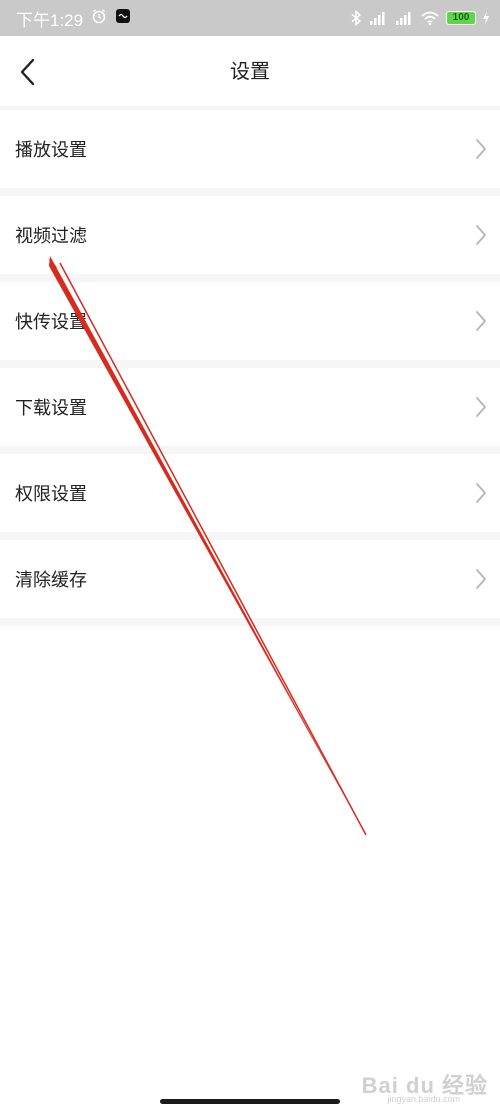 The width and height of the screenshot is (500, 1113). I want to click on settings-row-label: 播放设置, so click(51, 150).